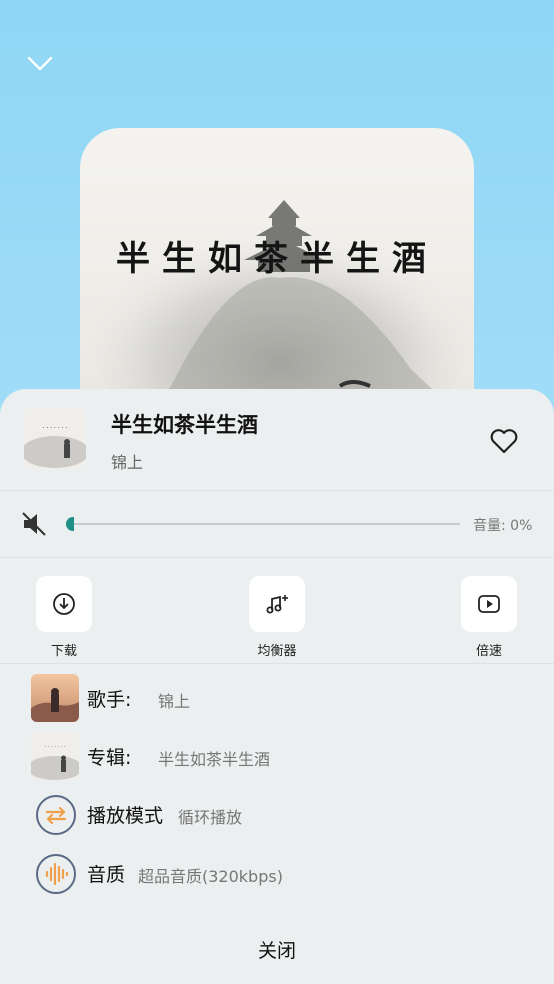 The image size is (554, 984). I want to click on audio-quality-value: 超品音质(320kbps), so click(210, 876).